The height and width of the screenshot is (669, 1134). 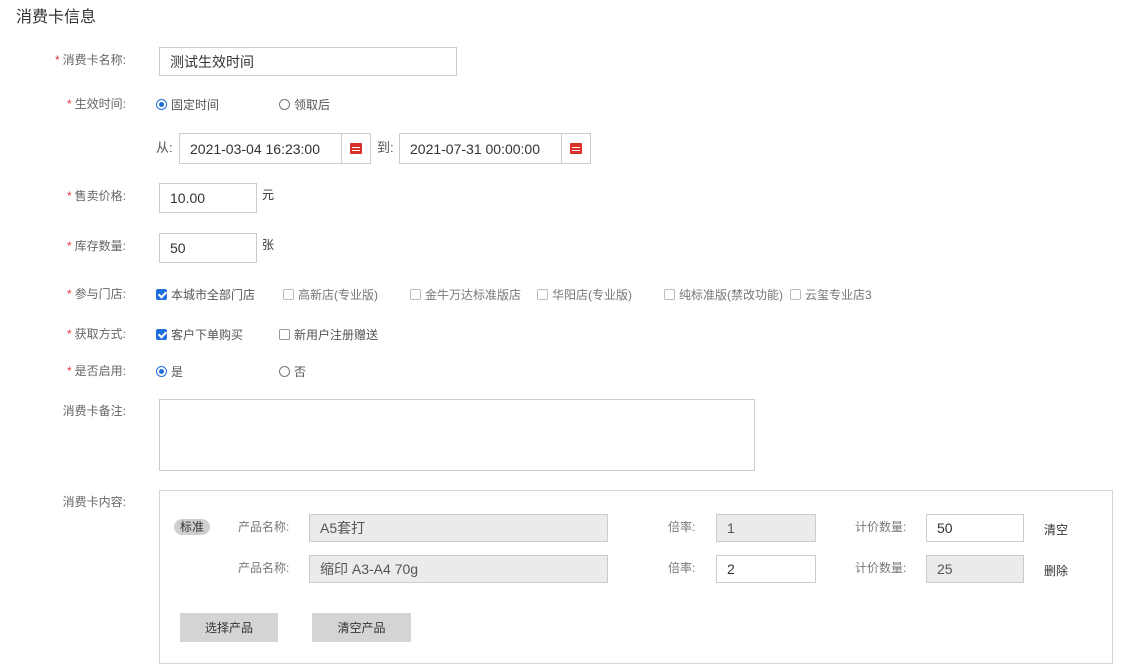 What do you see at coordinates (723, 294) in the screenshot?
I see `store-checkbox-standard: 纯标准版(禁改功能)` at bounding box center [723, 294].